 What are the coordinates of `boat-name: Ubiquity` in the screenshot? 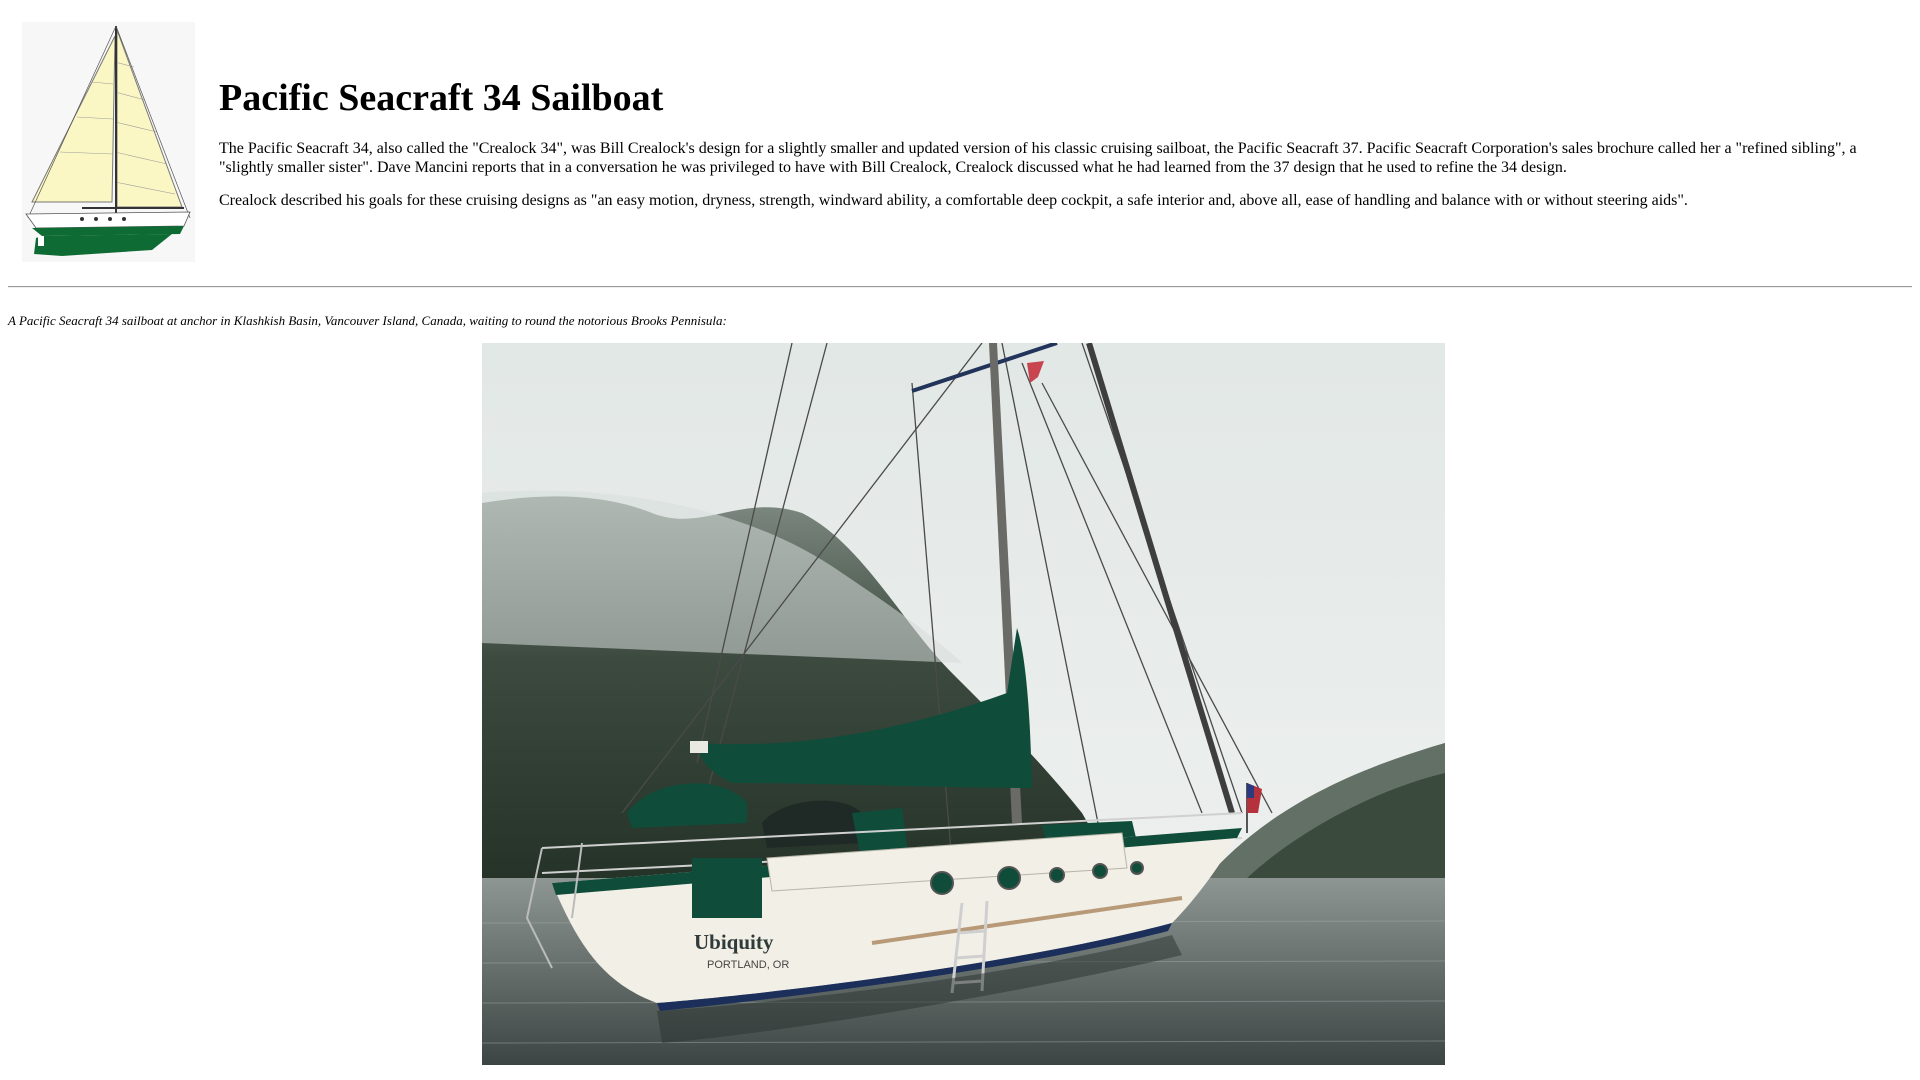 It's located at (734, 942).